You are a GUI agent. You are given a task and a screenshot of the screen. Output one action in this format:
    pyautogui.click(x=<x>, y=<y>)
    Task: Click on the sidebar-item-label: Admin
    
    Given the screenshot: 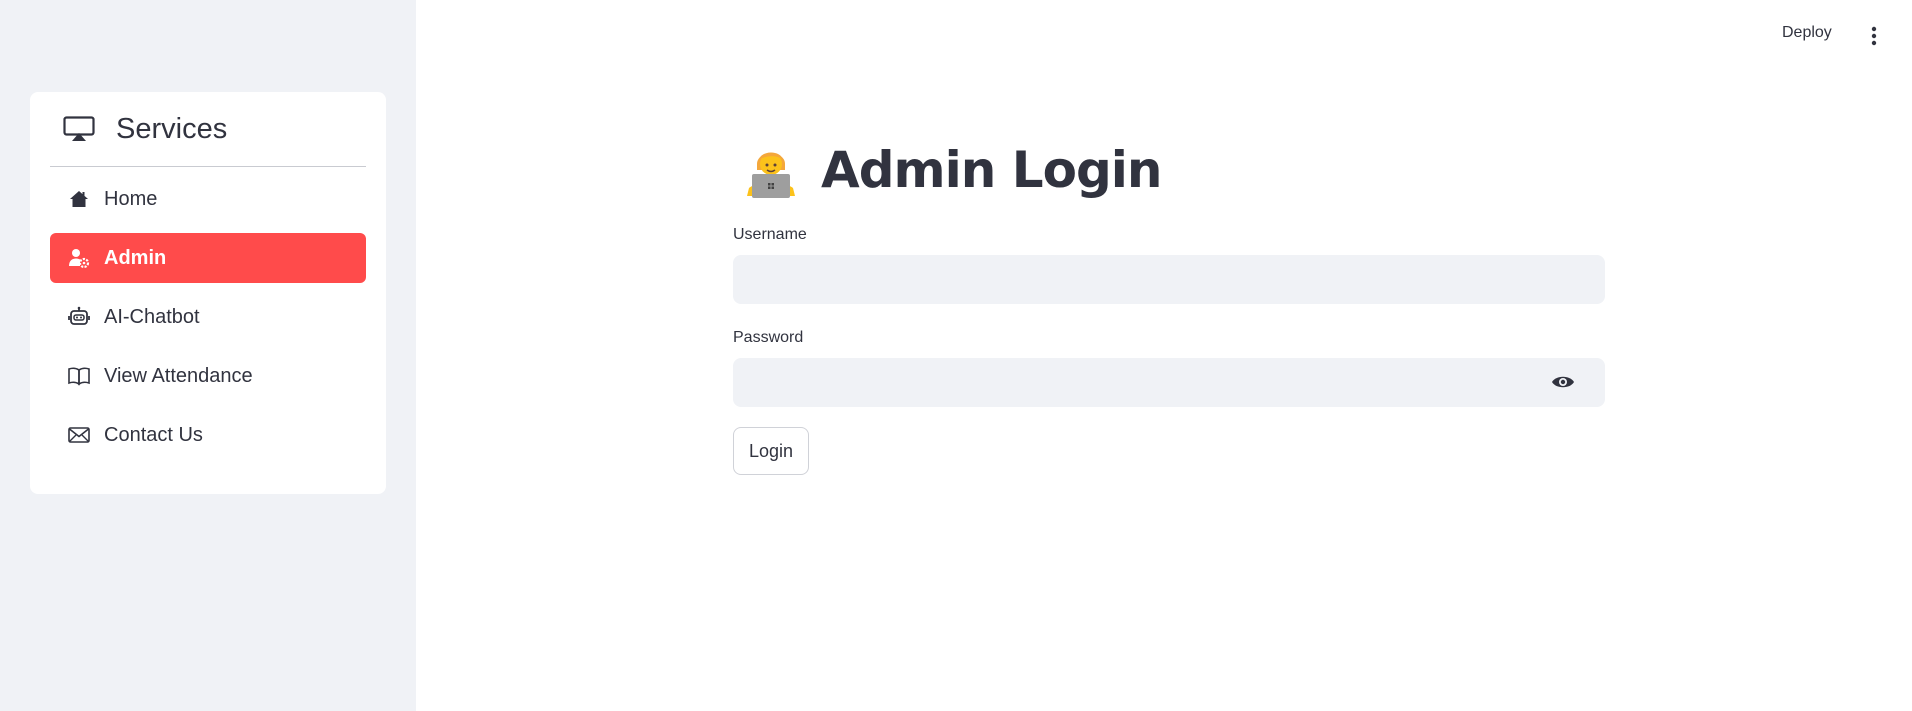 What is the action you would take?
    pyautogui.click(x=135, y=257)
    